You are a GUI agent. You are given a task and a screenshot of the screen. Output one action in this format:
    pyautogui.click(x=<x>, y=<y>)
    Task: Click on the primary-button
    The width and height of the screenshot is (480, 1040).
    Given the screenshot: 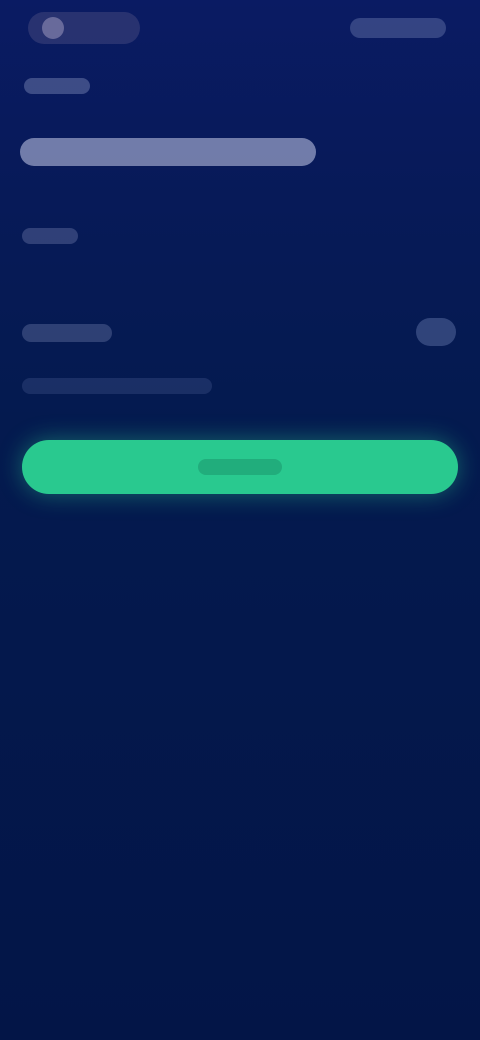 What is the action you would take?
    pyautogui.click(x=240, y=467)
    